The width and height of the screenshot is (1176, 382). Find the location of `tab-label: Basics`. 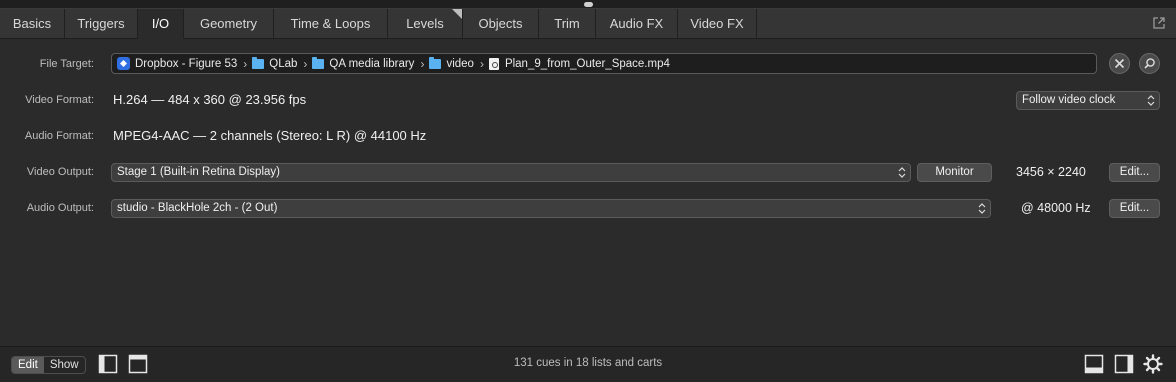

tab-label: Basics is located at coordinates (32, 23).